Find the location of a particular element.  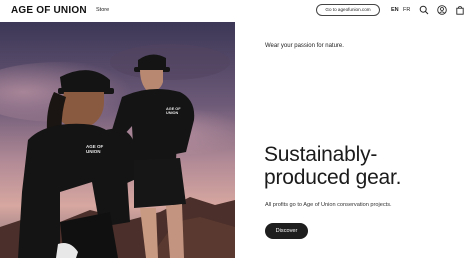

brand-logo: AGE OF UNION is located at coordinates (49, 10).